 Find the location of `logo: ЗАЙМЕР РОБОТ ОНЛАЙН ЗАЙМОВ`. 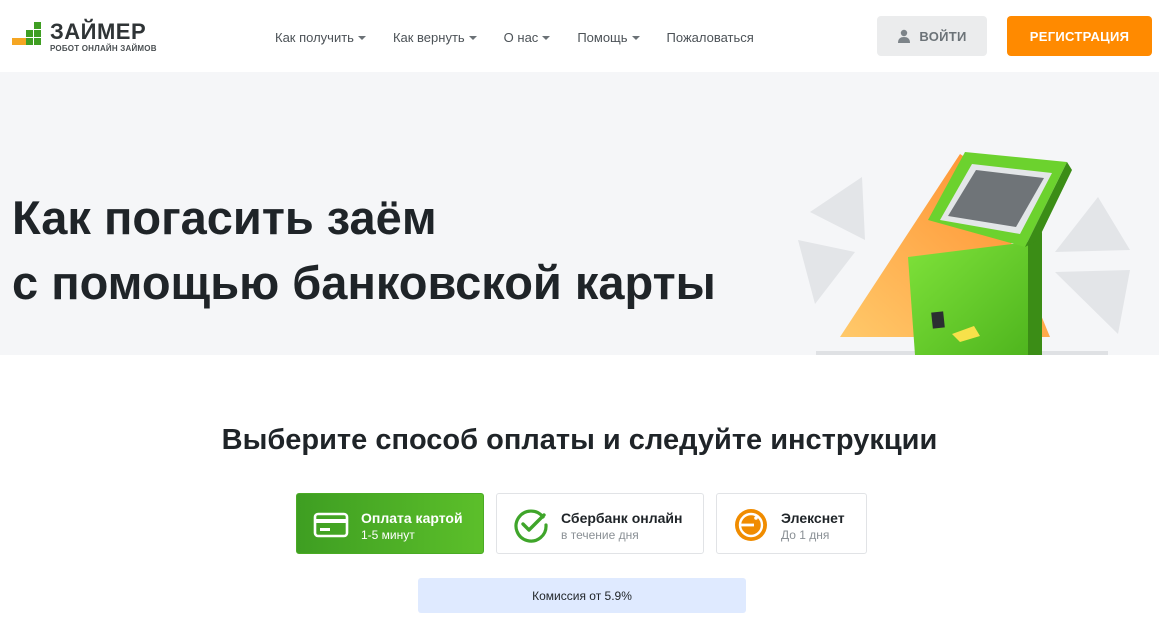

logo: ЗАЙМЕР РОБОТ ОНЛАЙН ЗАЙМОВ is located at coordinates (92, 38).